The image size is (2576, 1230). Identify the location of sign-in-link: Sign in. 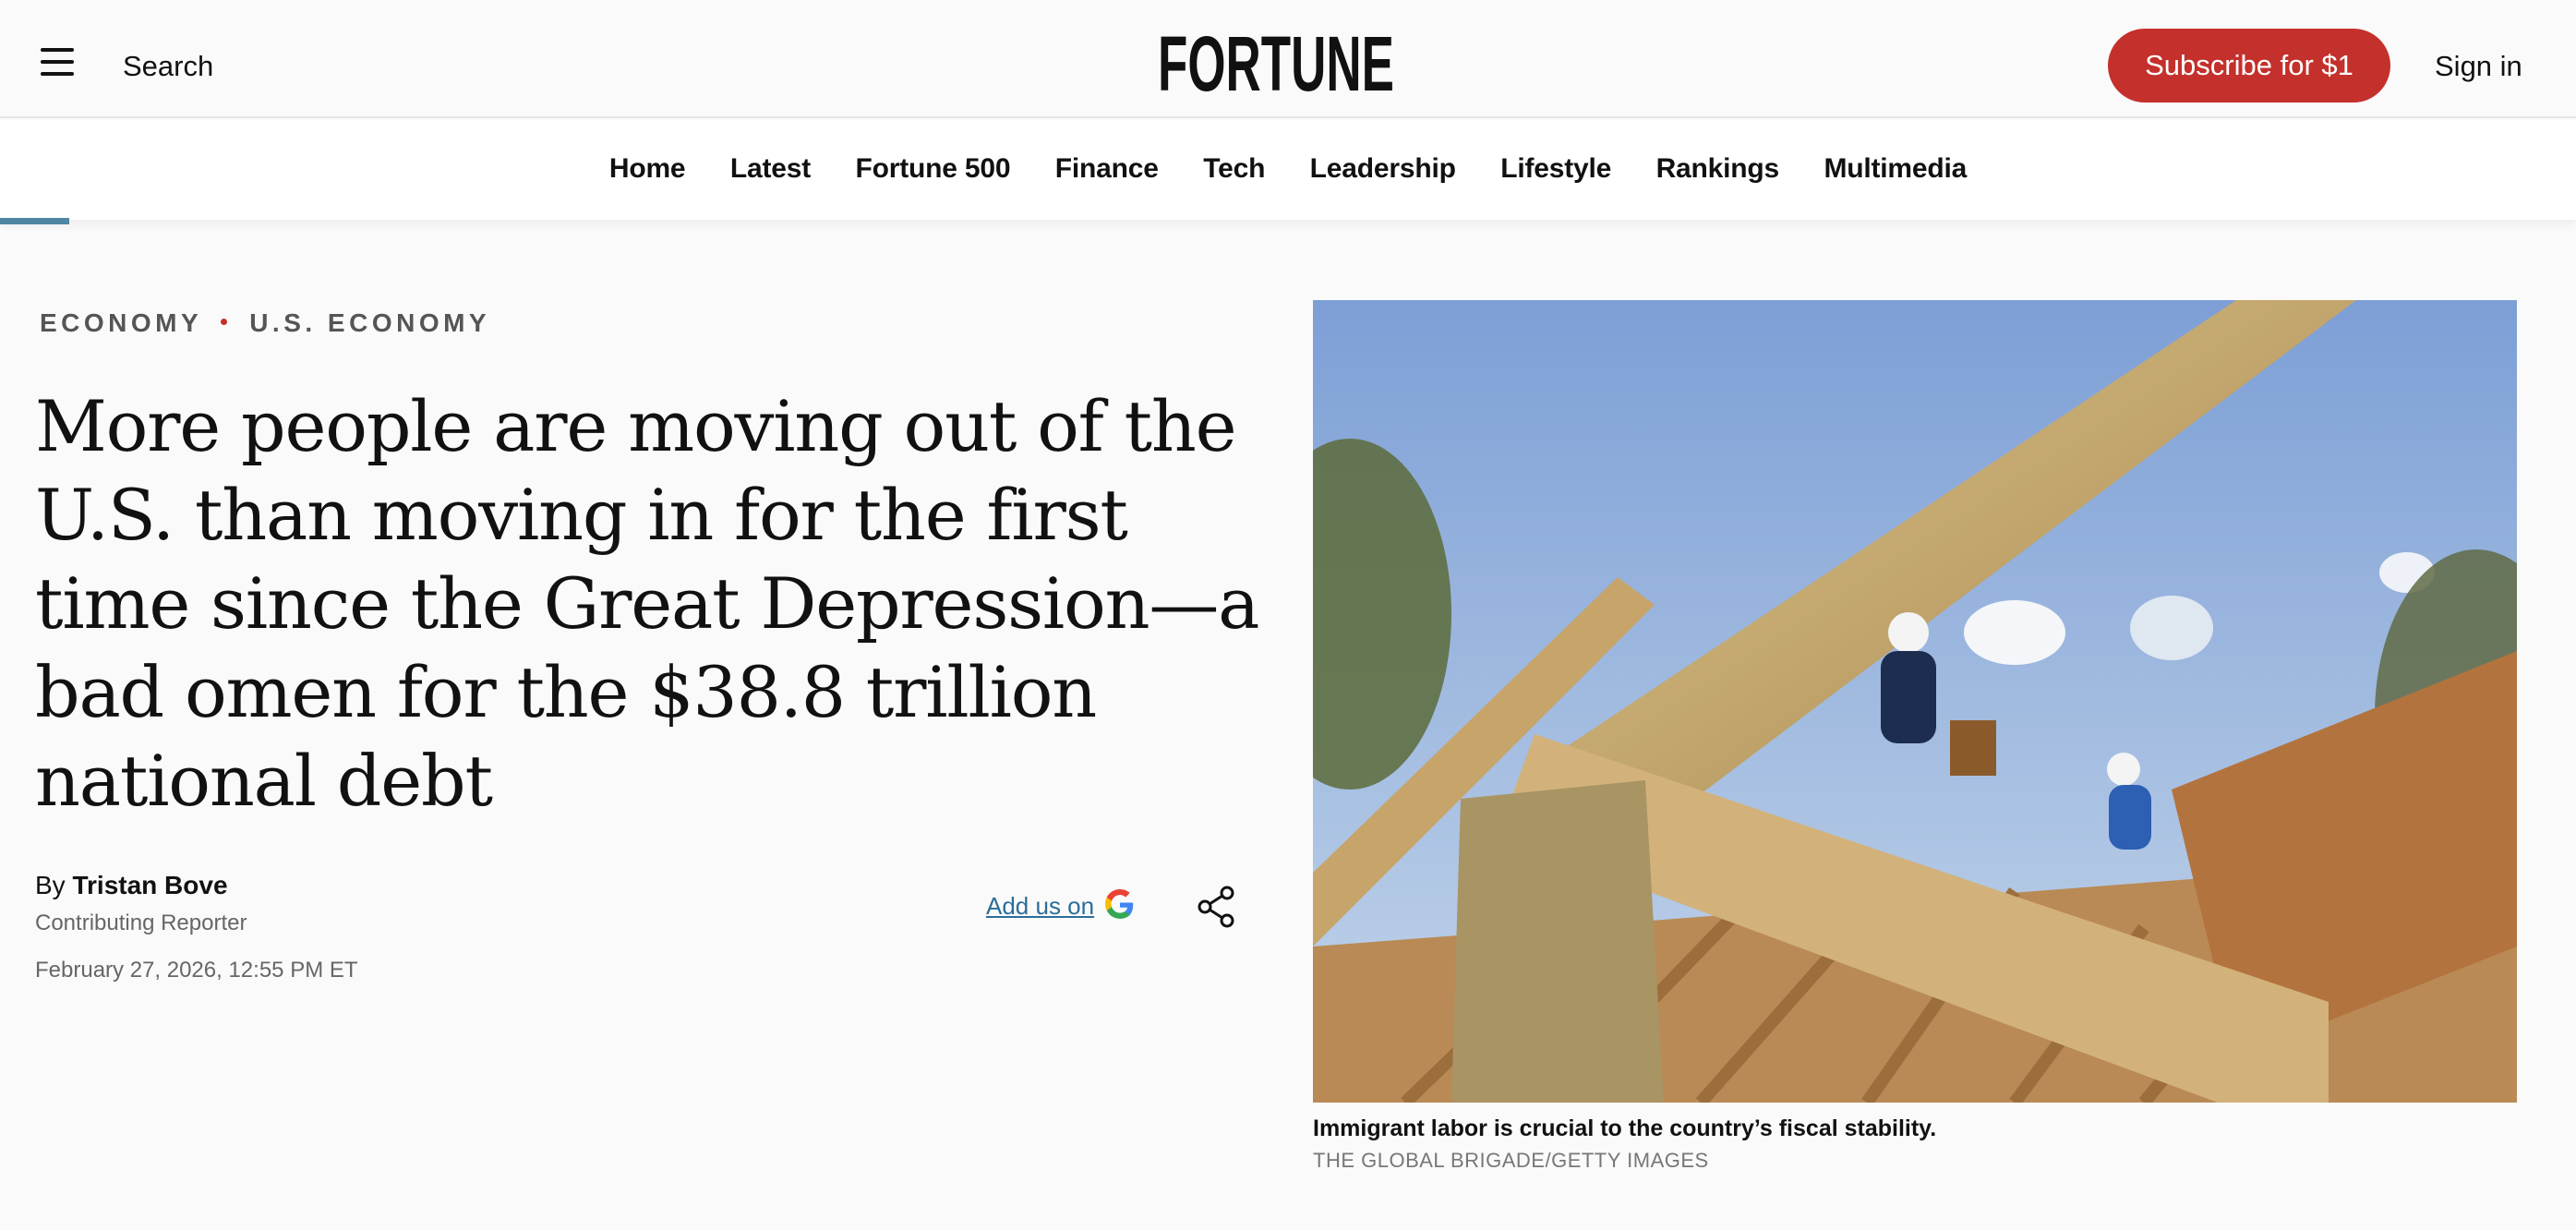
(2478, 66).